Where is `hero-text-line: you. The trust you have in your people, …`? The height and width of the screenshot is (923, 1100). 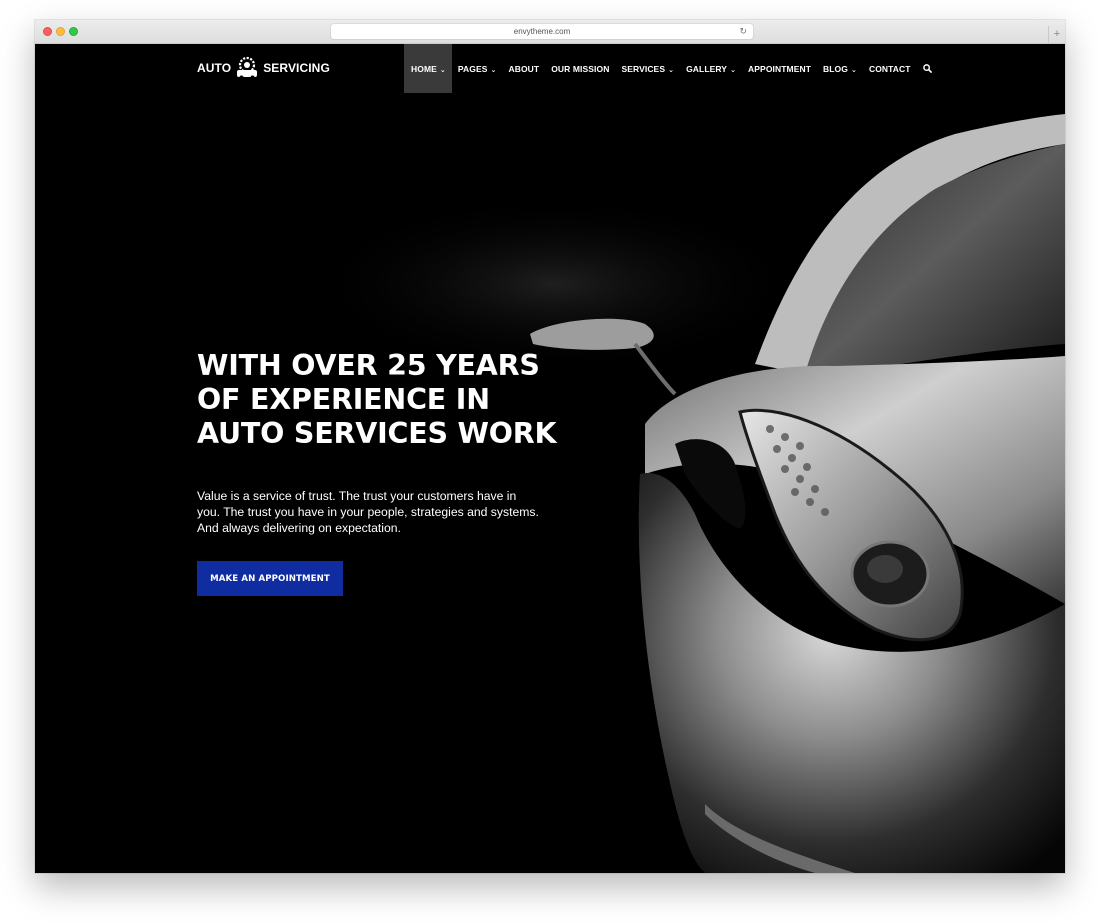
hero-text-line: you. The trust you have in your people, … is located at coordinates (368, 512).